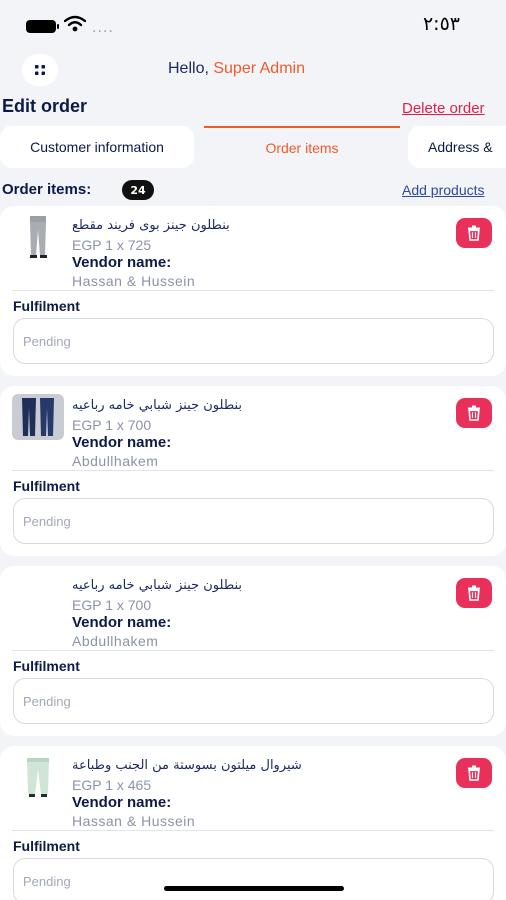 This screenshot has width=506, height=900. Describe the element at coordinates (254, 888) in the screenshot. I see `home-indicator` at that location.